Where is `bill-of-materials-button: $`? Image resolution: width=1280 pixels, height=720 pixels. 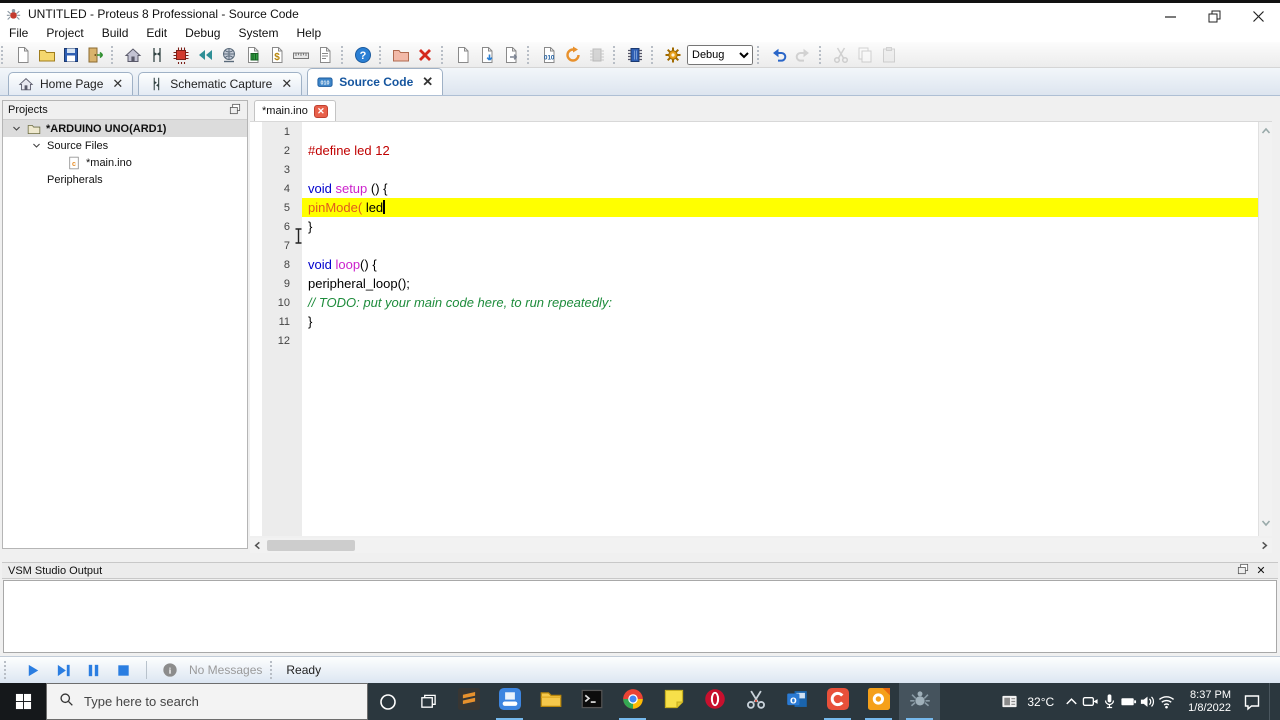 bill-of-materials-button: $ is located at coordinates (277, 55).